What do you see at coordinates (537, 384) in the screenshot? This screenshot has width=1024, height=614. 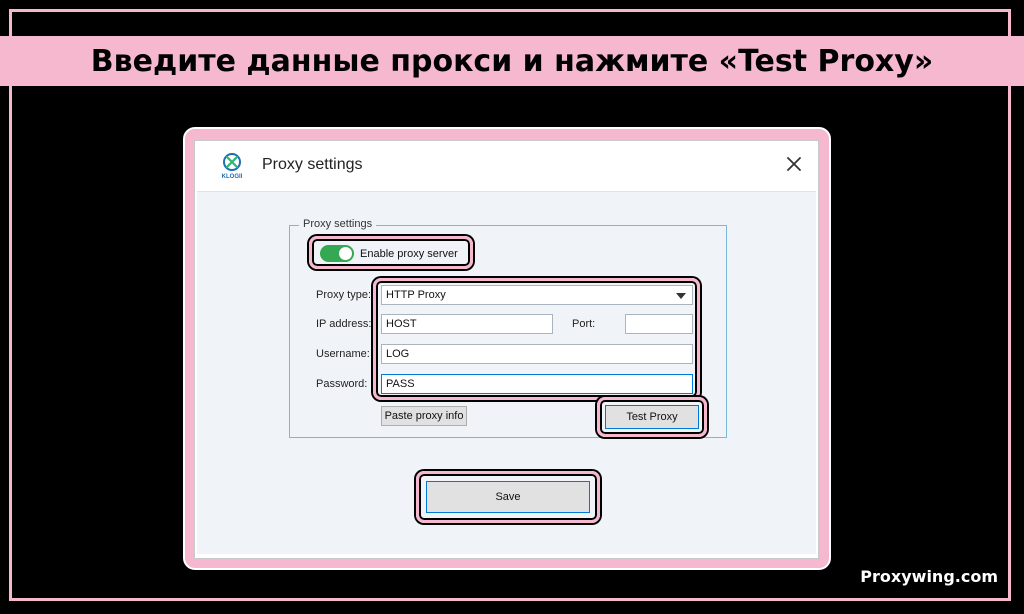 I see `password-input: PASS` at bounding box center [537, 384].